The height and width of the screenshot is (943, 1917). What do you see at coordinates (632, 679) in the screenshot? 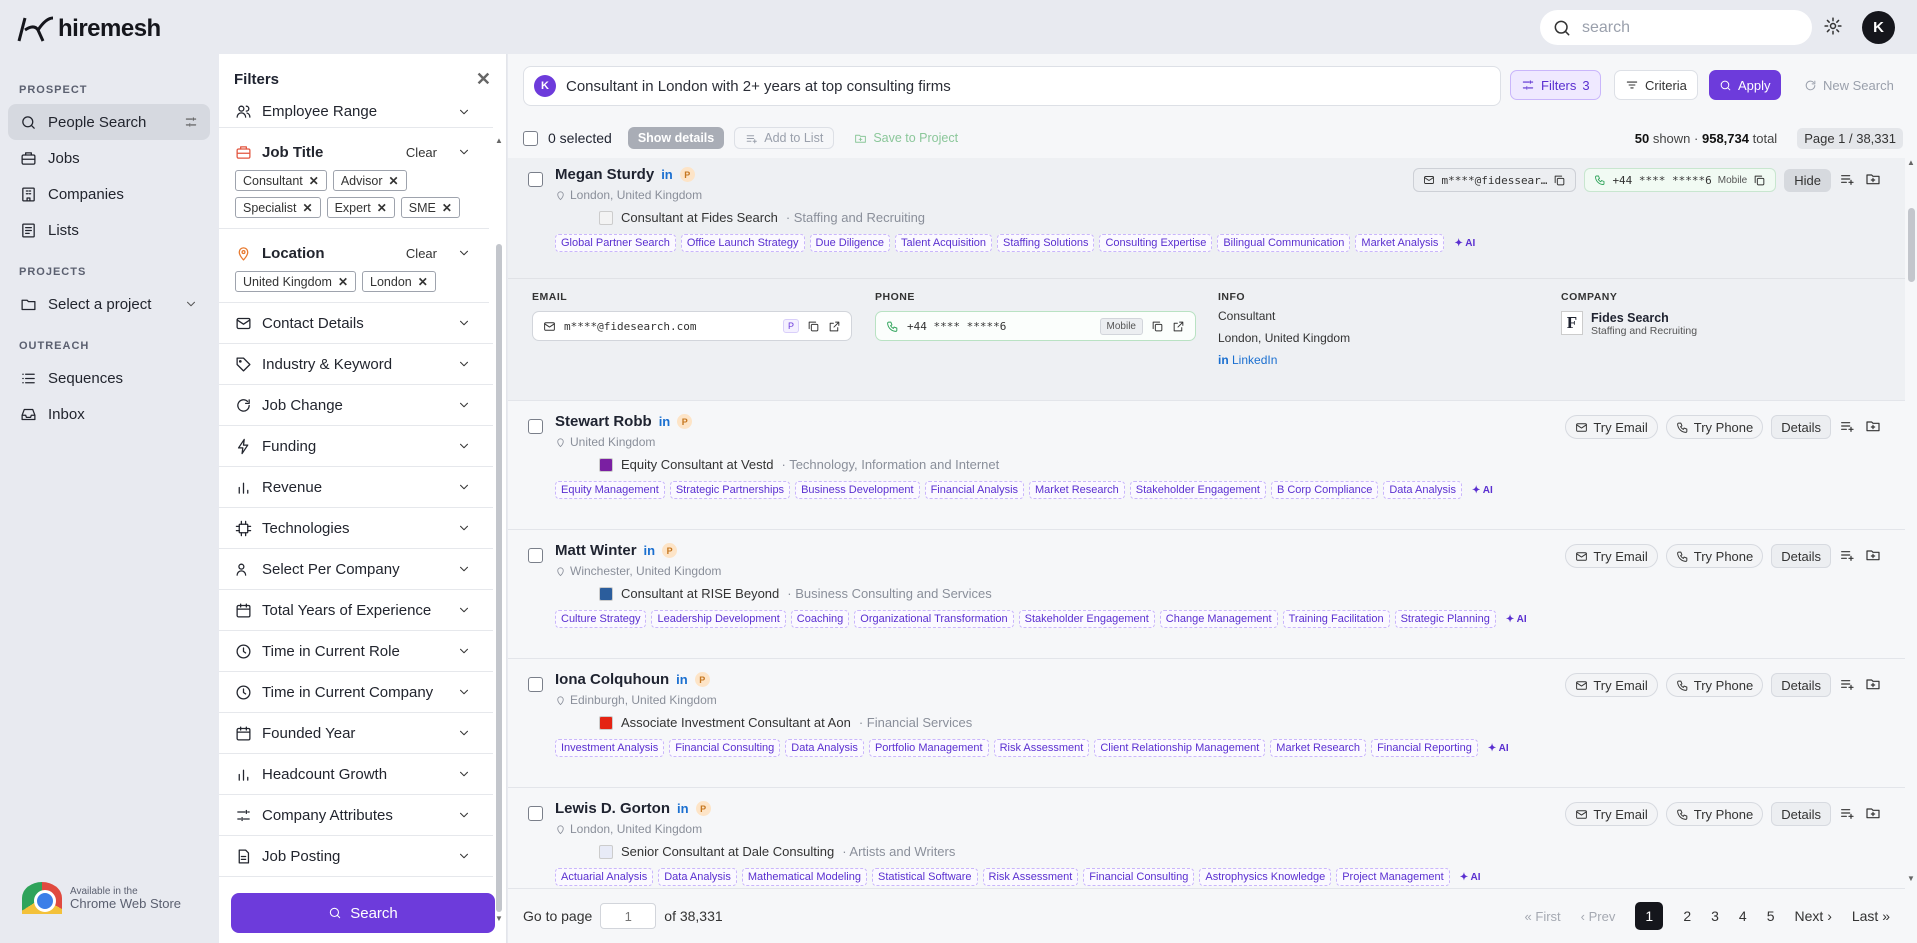
I see `person-name: Iona Colquhoun in P` at bounding box center [632, 679].